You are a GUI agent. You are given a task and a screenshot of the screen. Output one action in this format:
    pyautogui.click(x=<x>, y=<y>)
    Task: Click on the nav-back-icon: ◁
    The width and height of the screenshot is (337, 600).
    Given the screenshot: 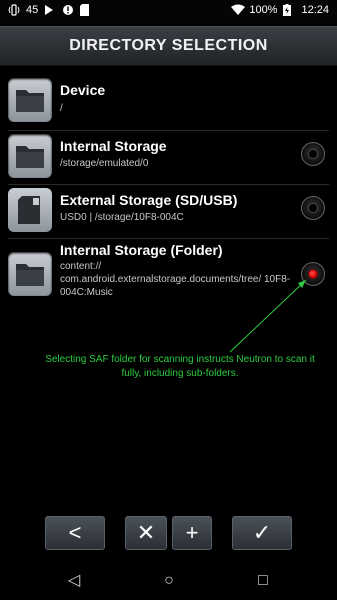 What is the action you would take?
    pyautogui.click(x=74, y=581)
    